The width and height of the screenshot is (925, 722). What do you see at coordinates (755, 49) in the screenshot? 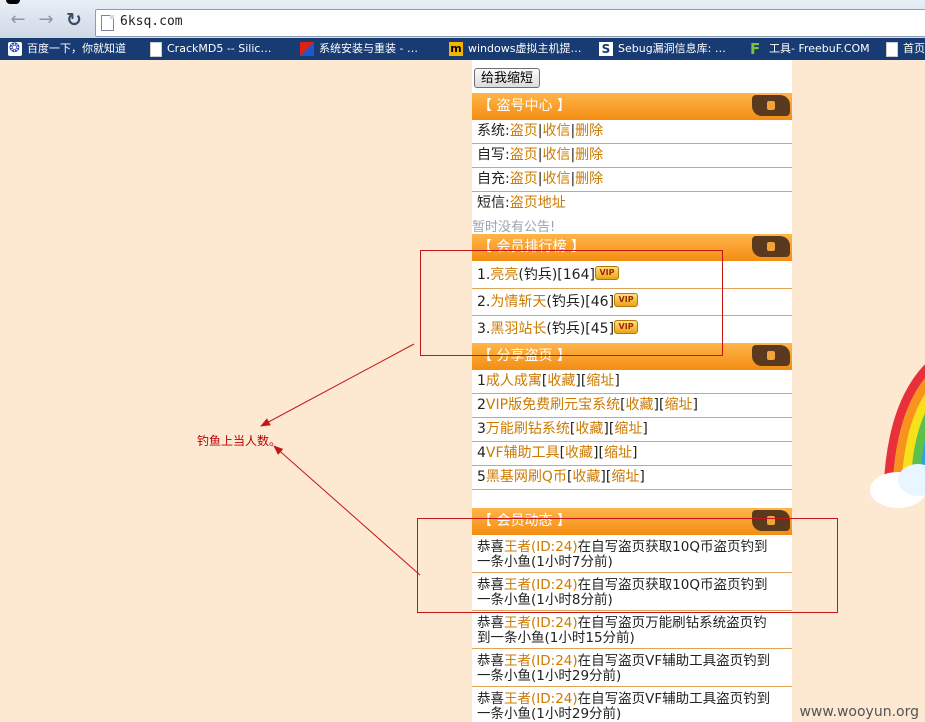
I see `f-logo-icon: F` at bounding box center [755, 49].